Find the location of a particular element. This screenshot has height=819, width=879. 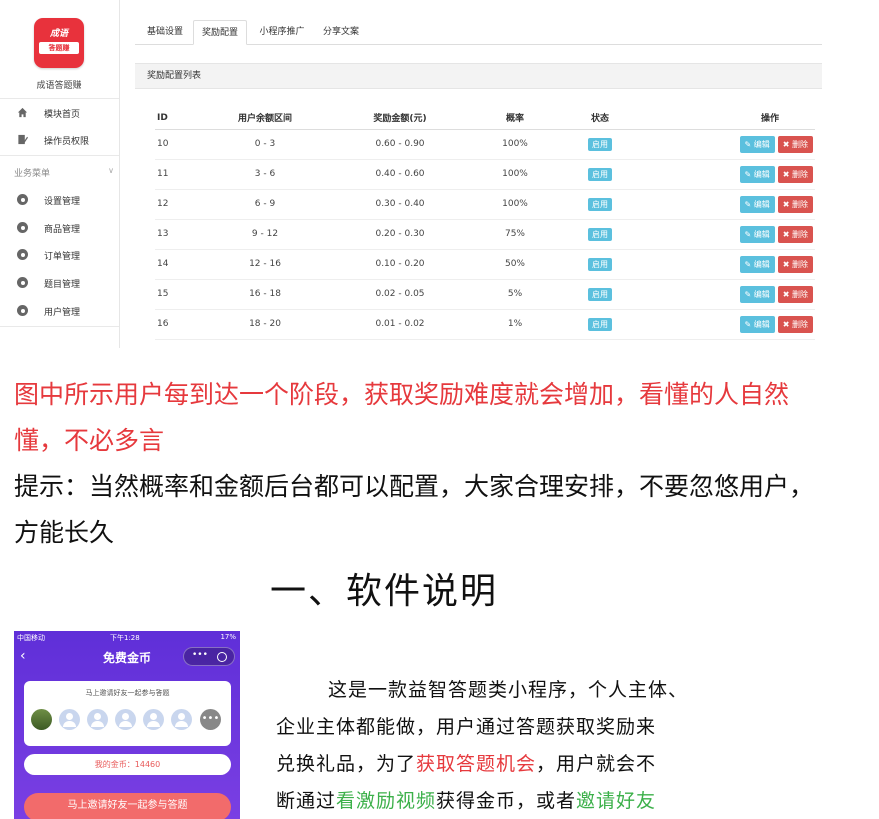

tab-reward-config: 奖励配置 is located at coordinates (220, 32).